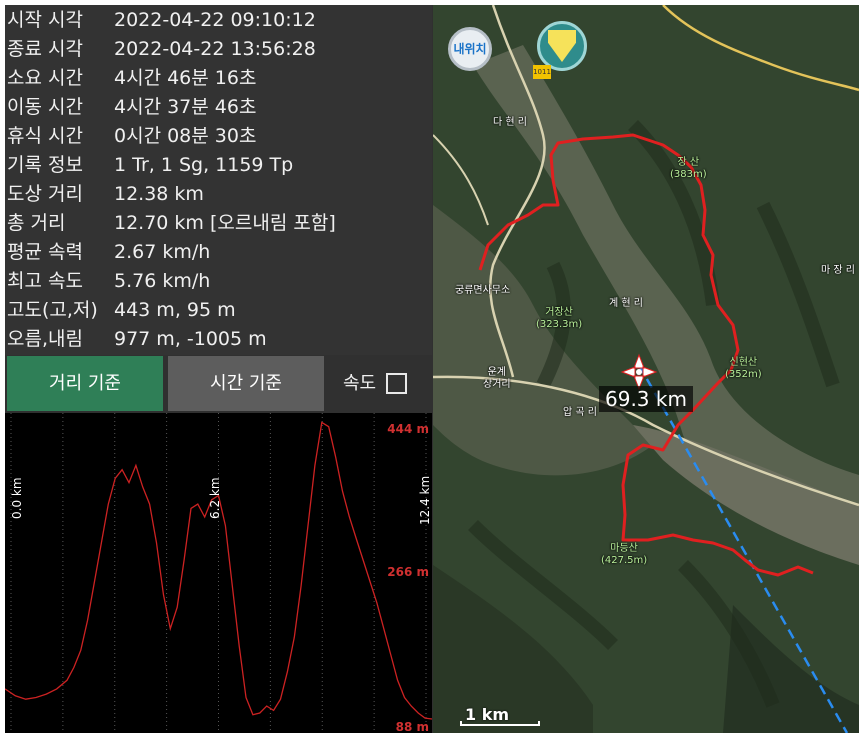  I want to click on stat-value: 4시간 37분 46초, so click(185, 107).